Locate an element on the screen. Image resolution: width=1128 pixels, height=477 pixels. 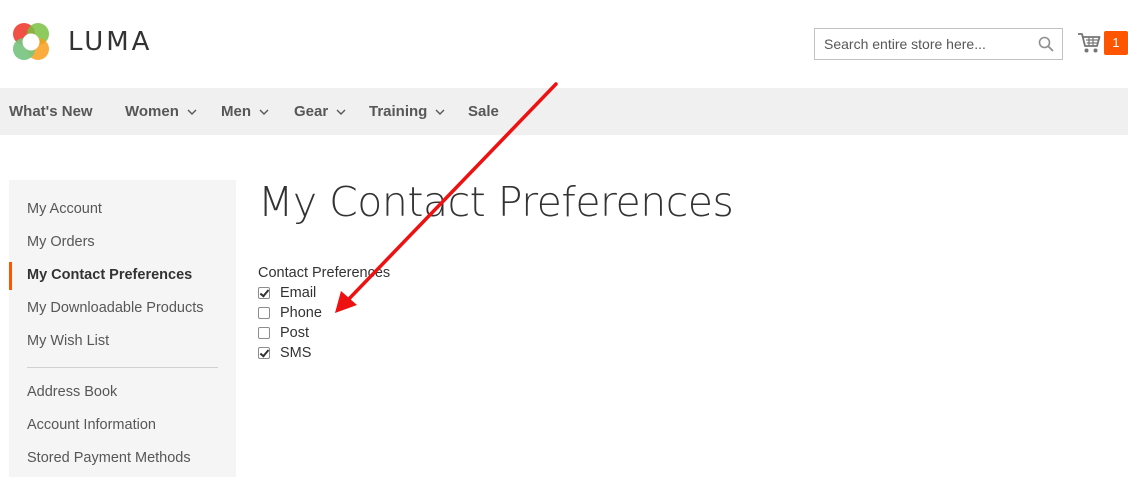
pref-option-label: Post is located at coordinates (295, 333).